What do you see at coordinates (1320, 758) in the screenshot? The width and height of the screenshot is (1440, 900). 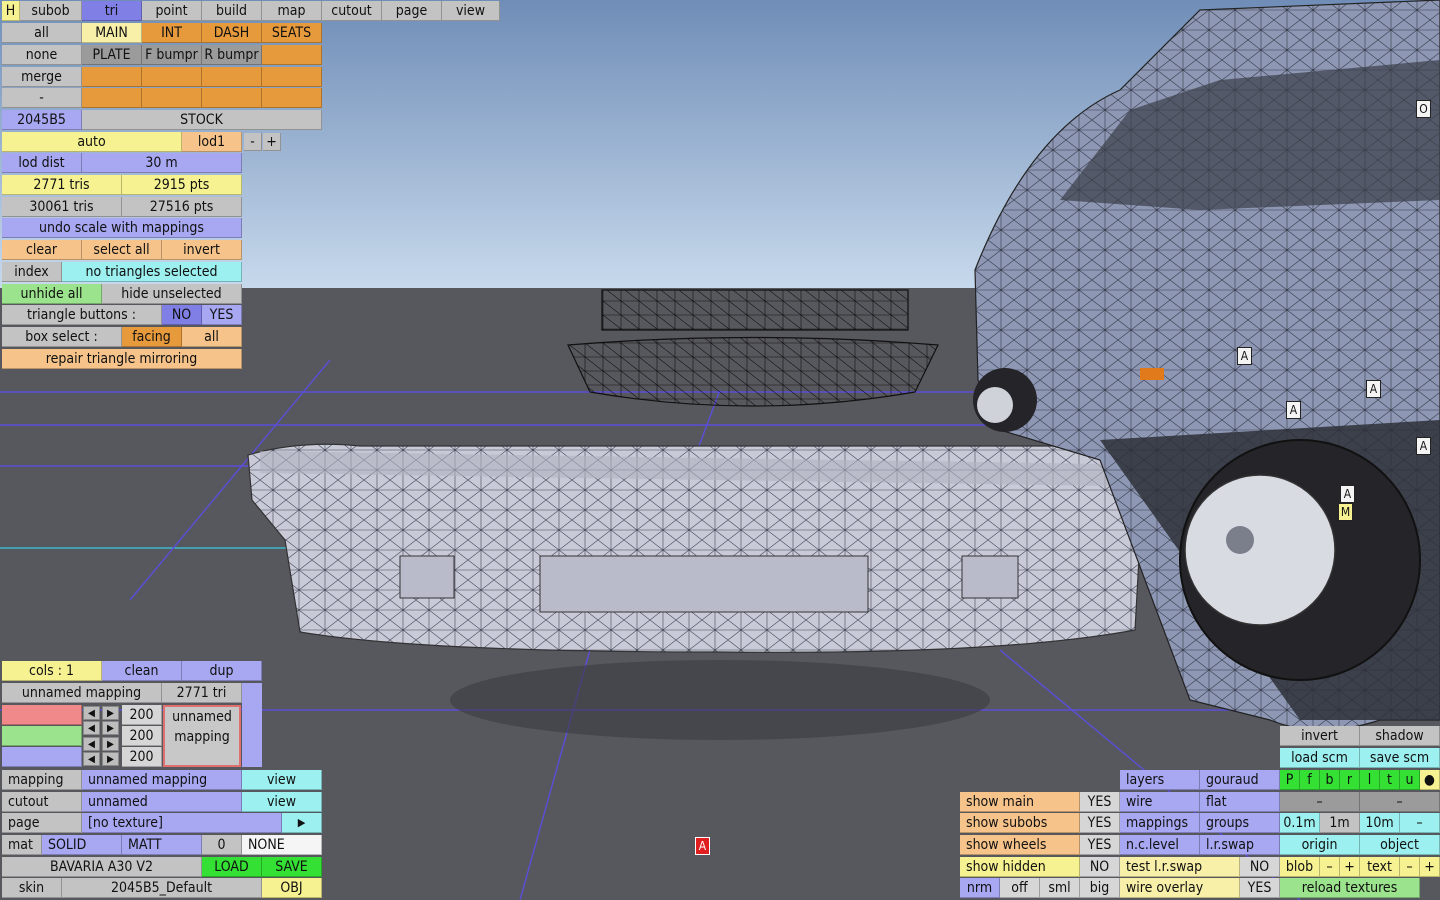 I see `load-scm-button: load scm` at bounding box center [1320, 758].